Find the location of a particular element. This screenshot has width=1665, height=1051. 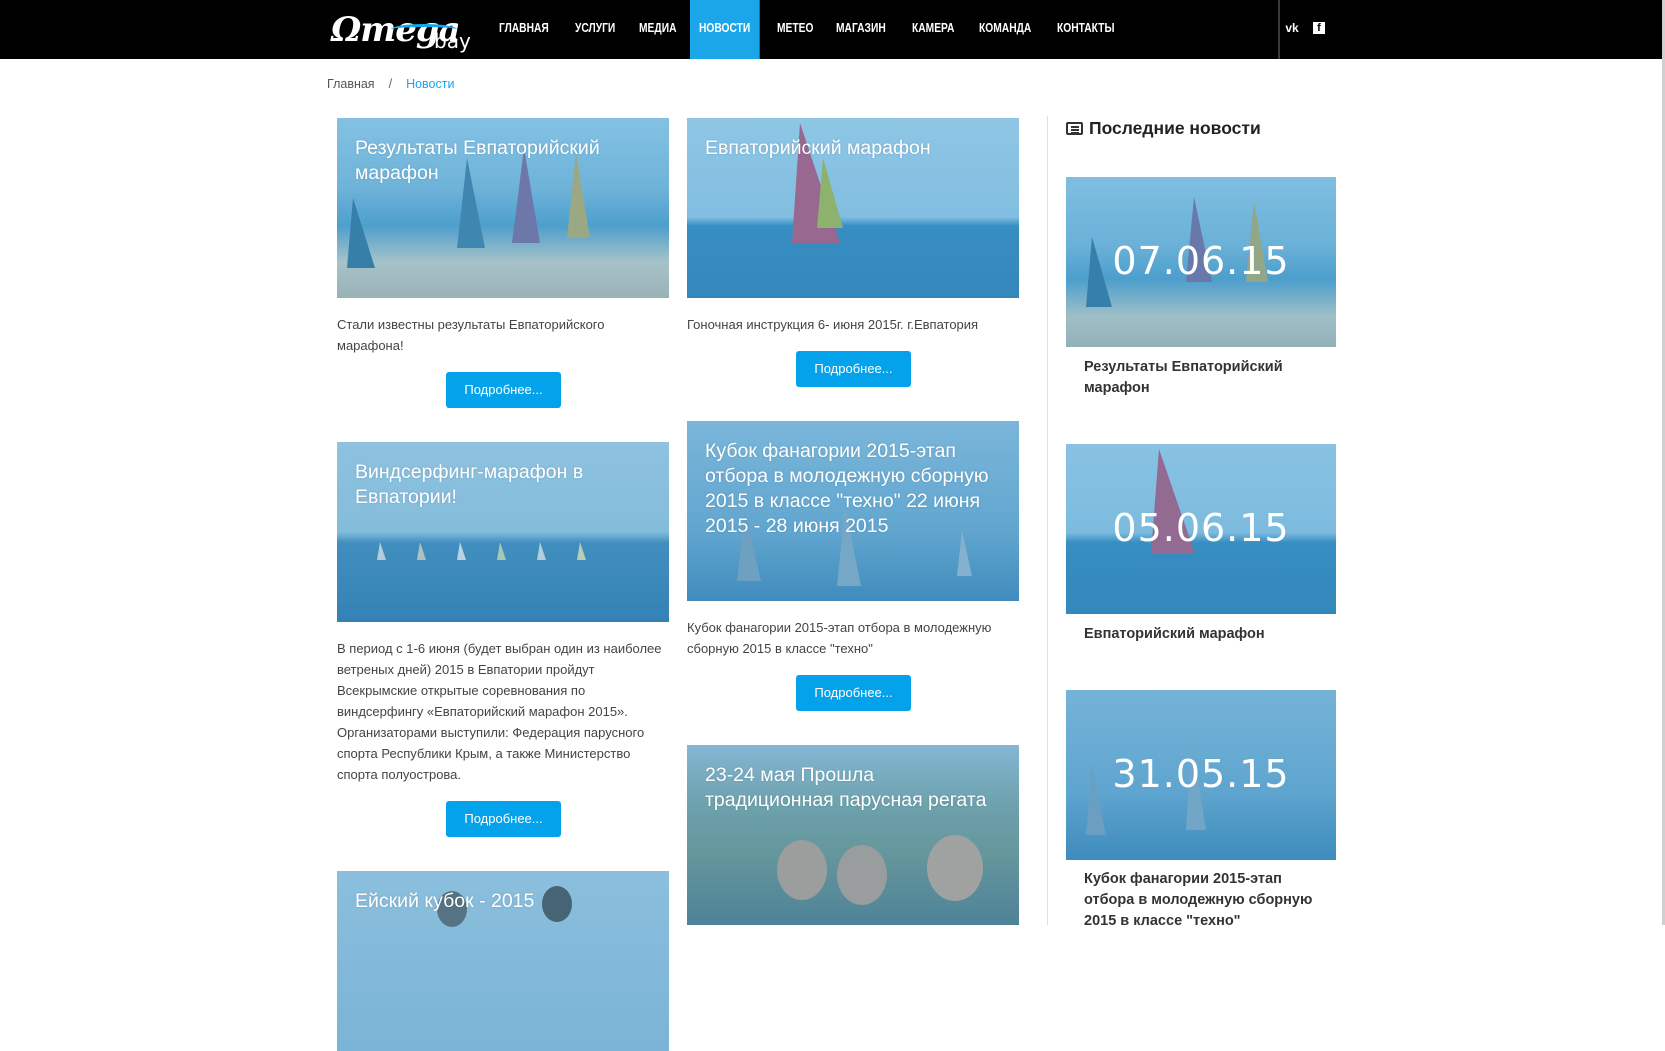

nav-item-home: ГЛАВНАЯ is located at coordinates (524, 29).